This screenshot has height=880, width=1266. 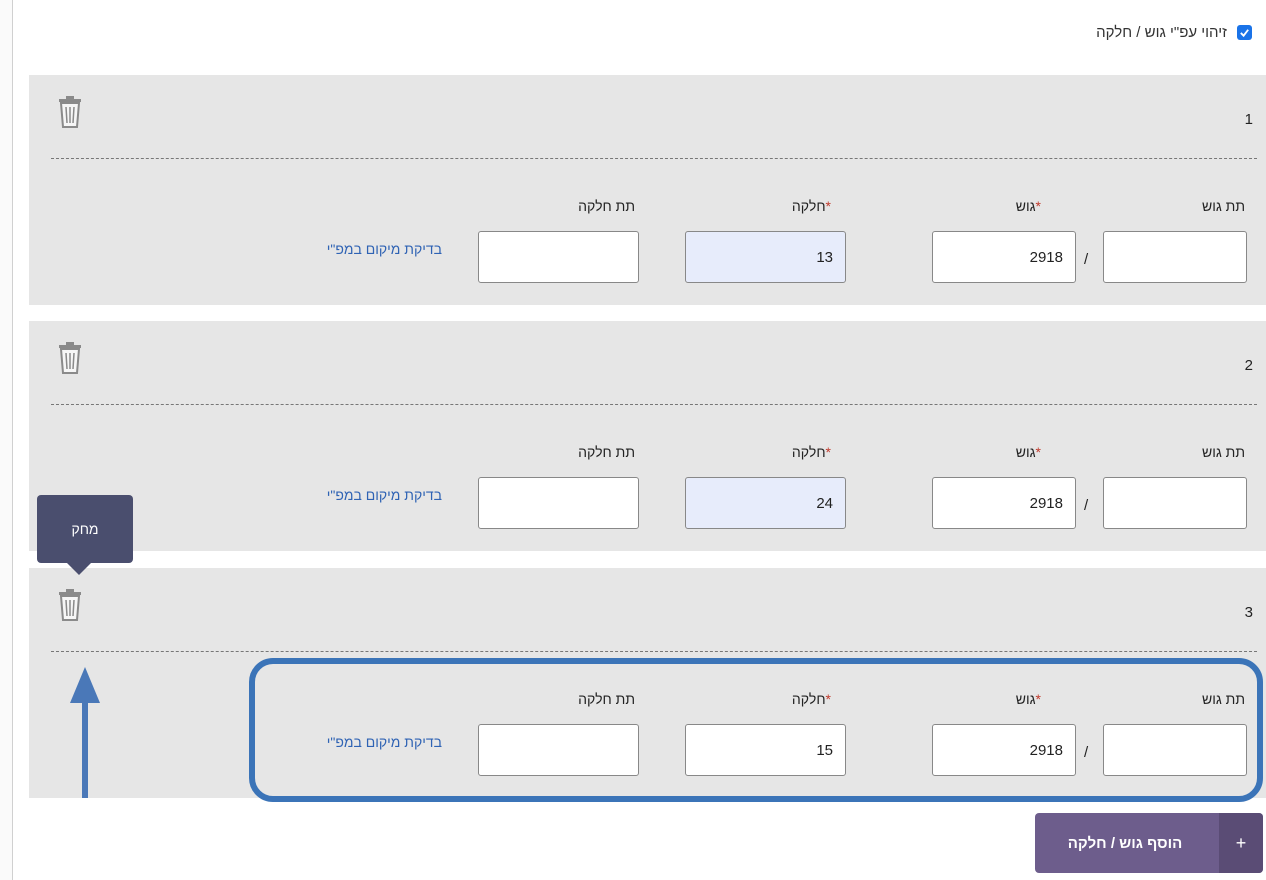 What do you see at coordinates (1248, 612) in the screenshot?
I see `parcel-number: 3` at bounding box center [1248, 612].